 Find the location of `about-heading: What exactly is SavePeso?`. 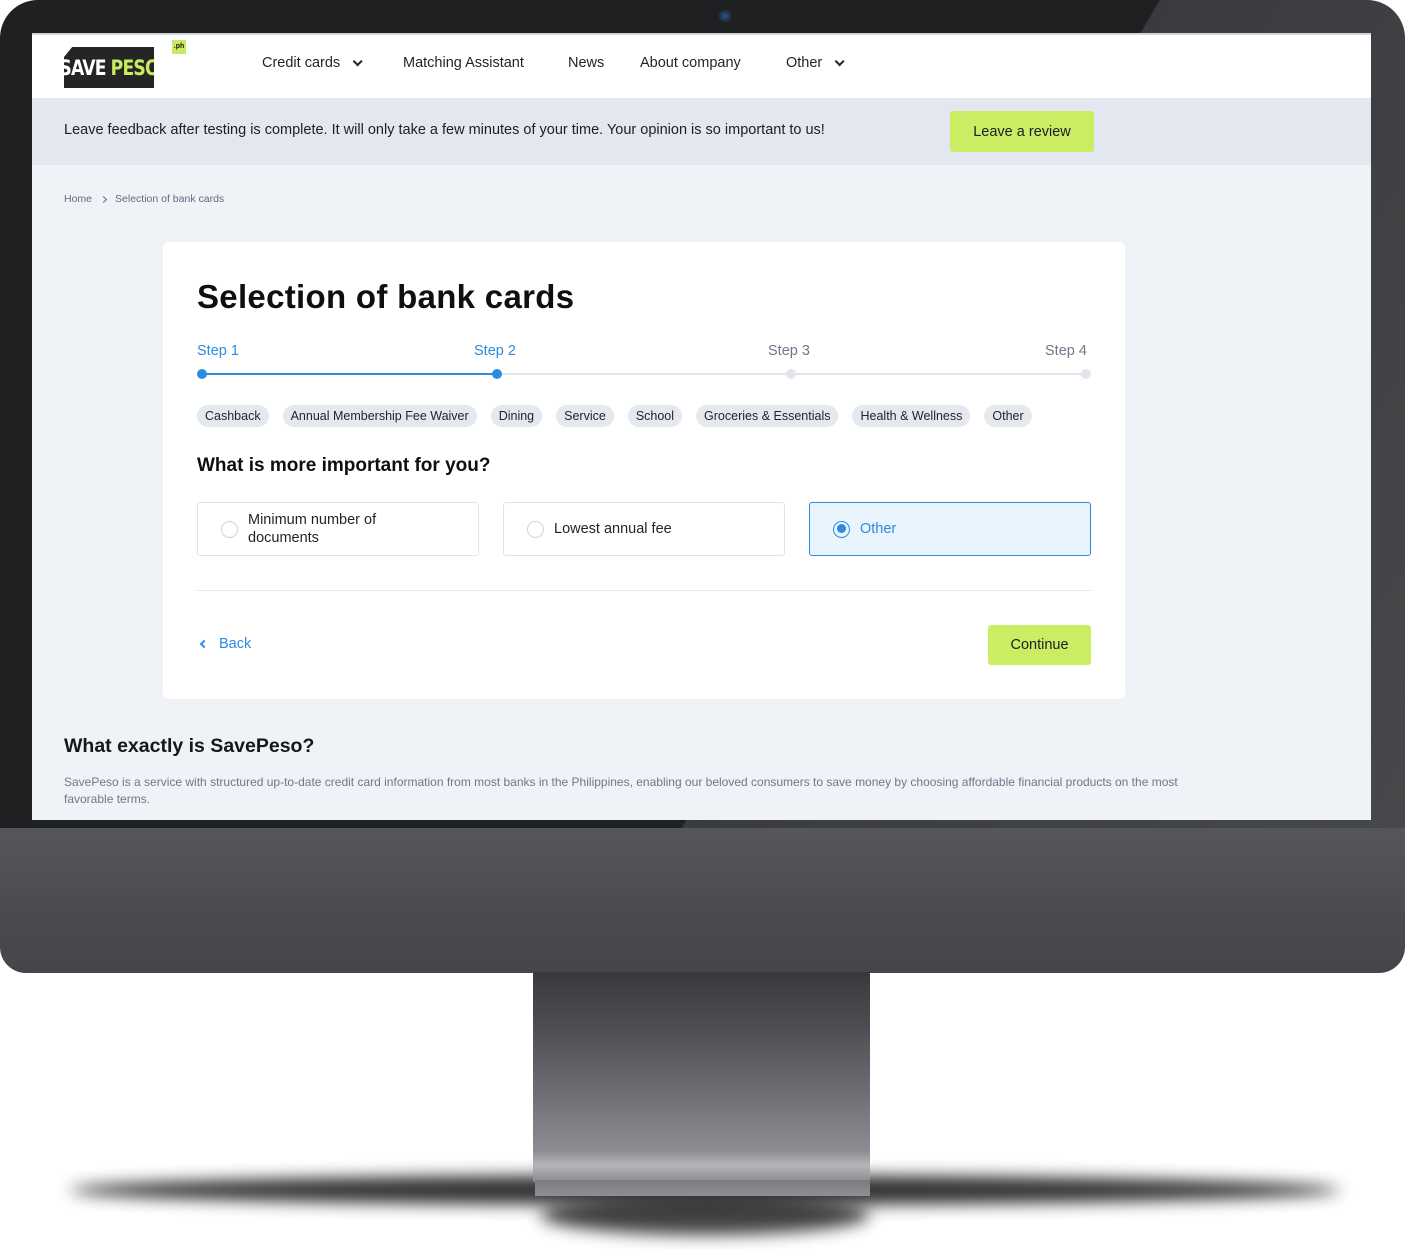

about-heading: What exactly is SavePeso? is located at coordinates (189, 746).